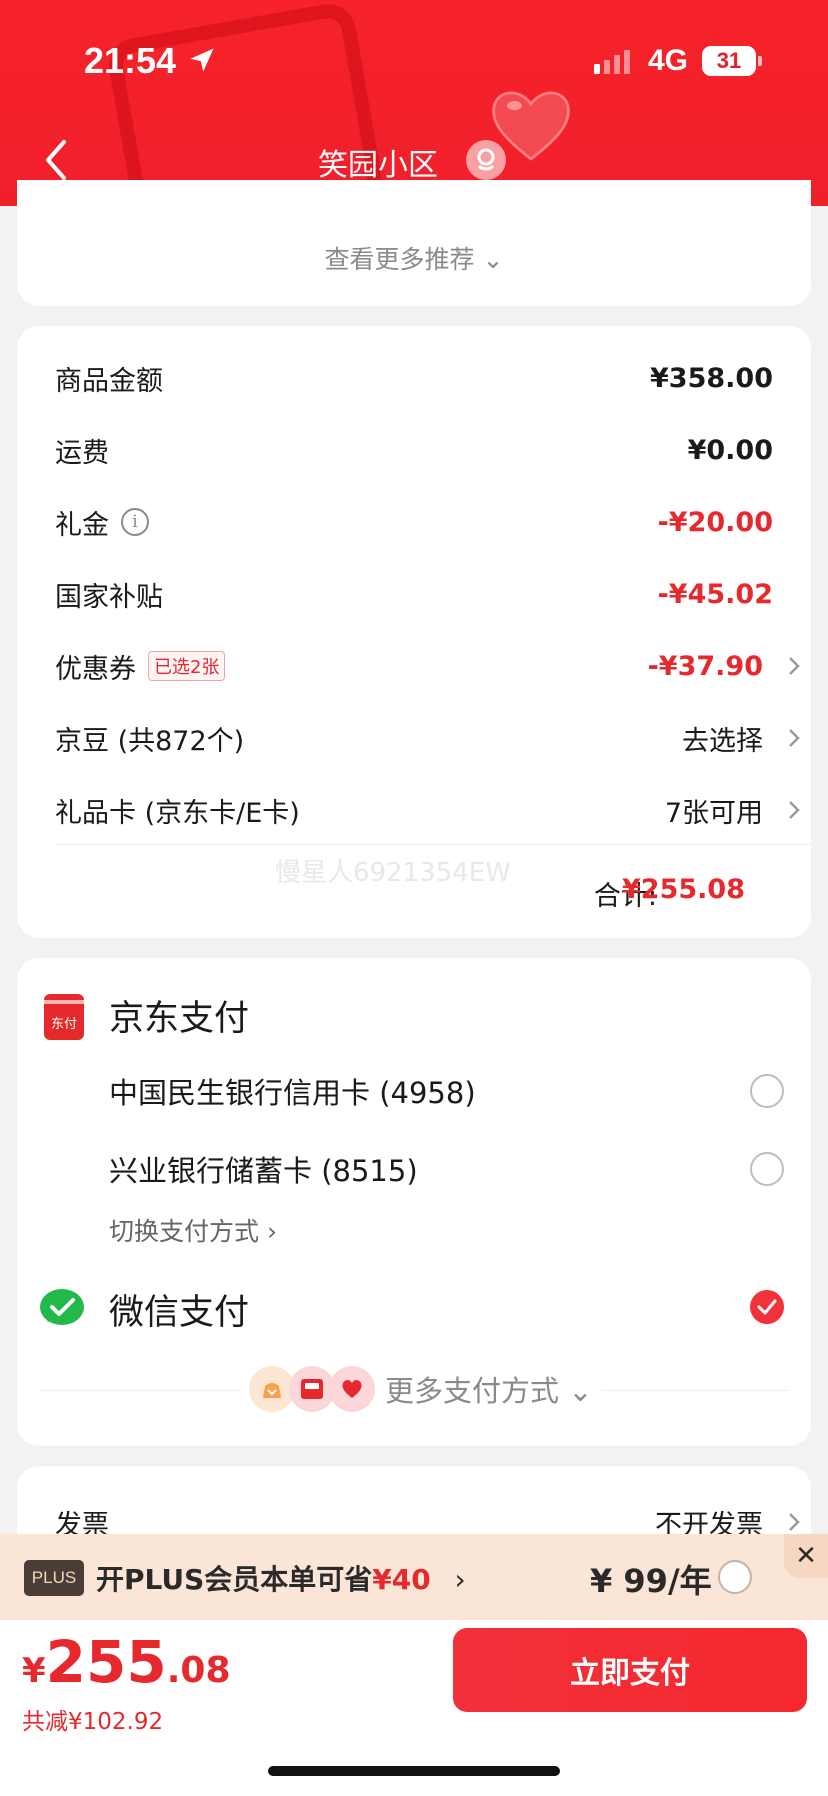  What do you see at coordinates (713, 813) in the screenshot?
I see `gift-card-value: 7张可用` at bounding box center [713, 813].